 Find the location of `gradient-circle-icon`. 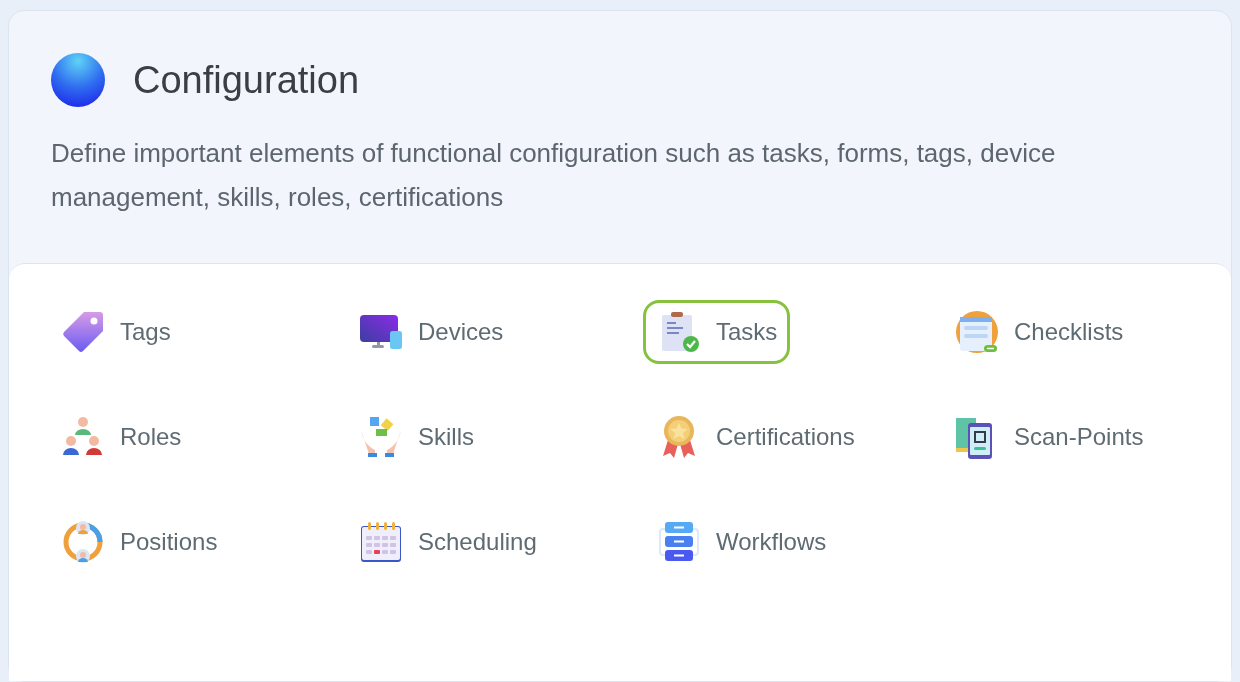

gradient-circle-icon is located at coordinates (78, 80).